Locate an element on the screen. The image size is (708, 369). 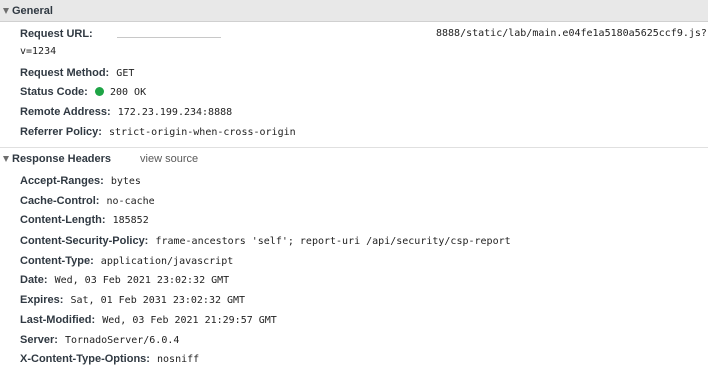
general-section-header: General is located at coordinates (354, 11).